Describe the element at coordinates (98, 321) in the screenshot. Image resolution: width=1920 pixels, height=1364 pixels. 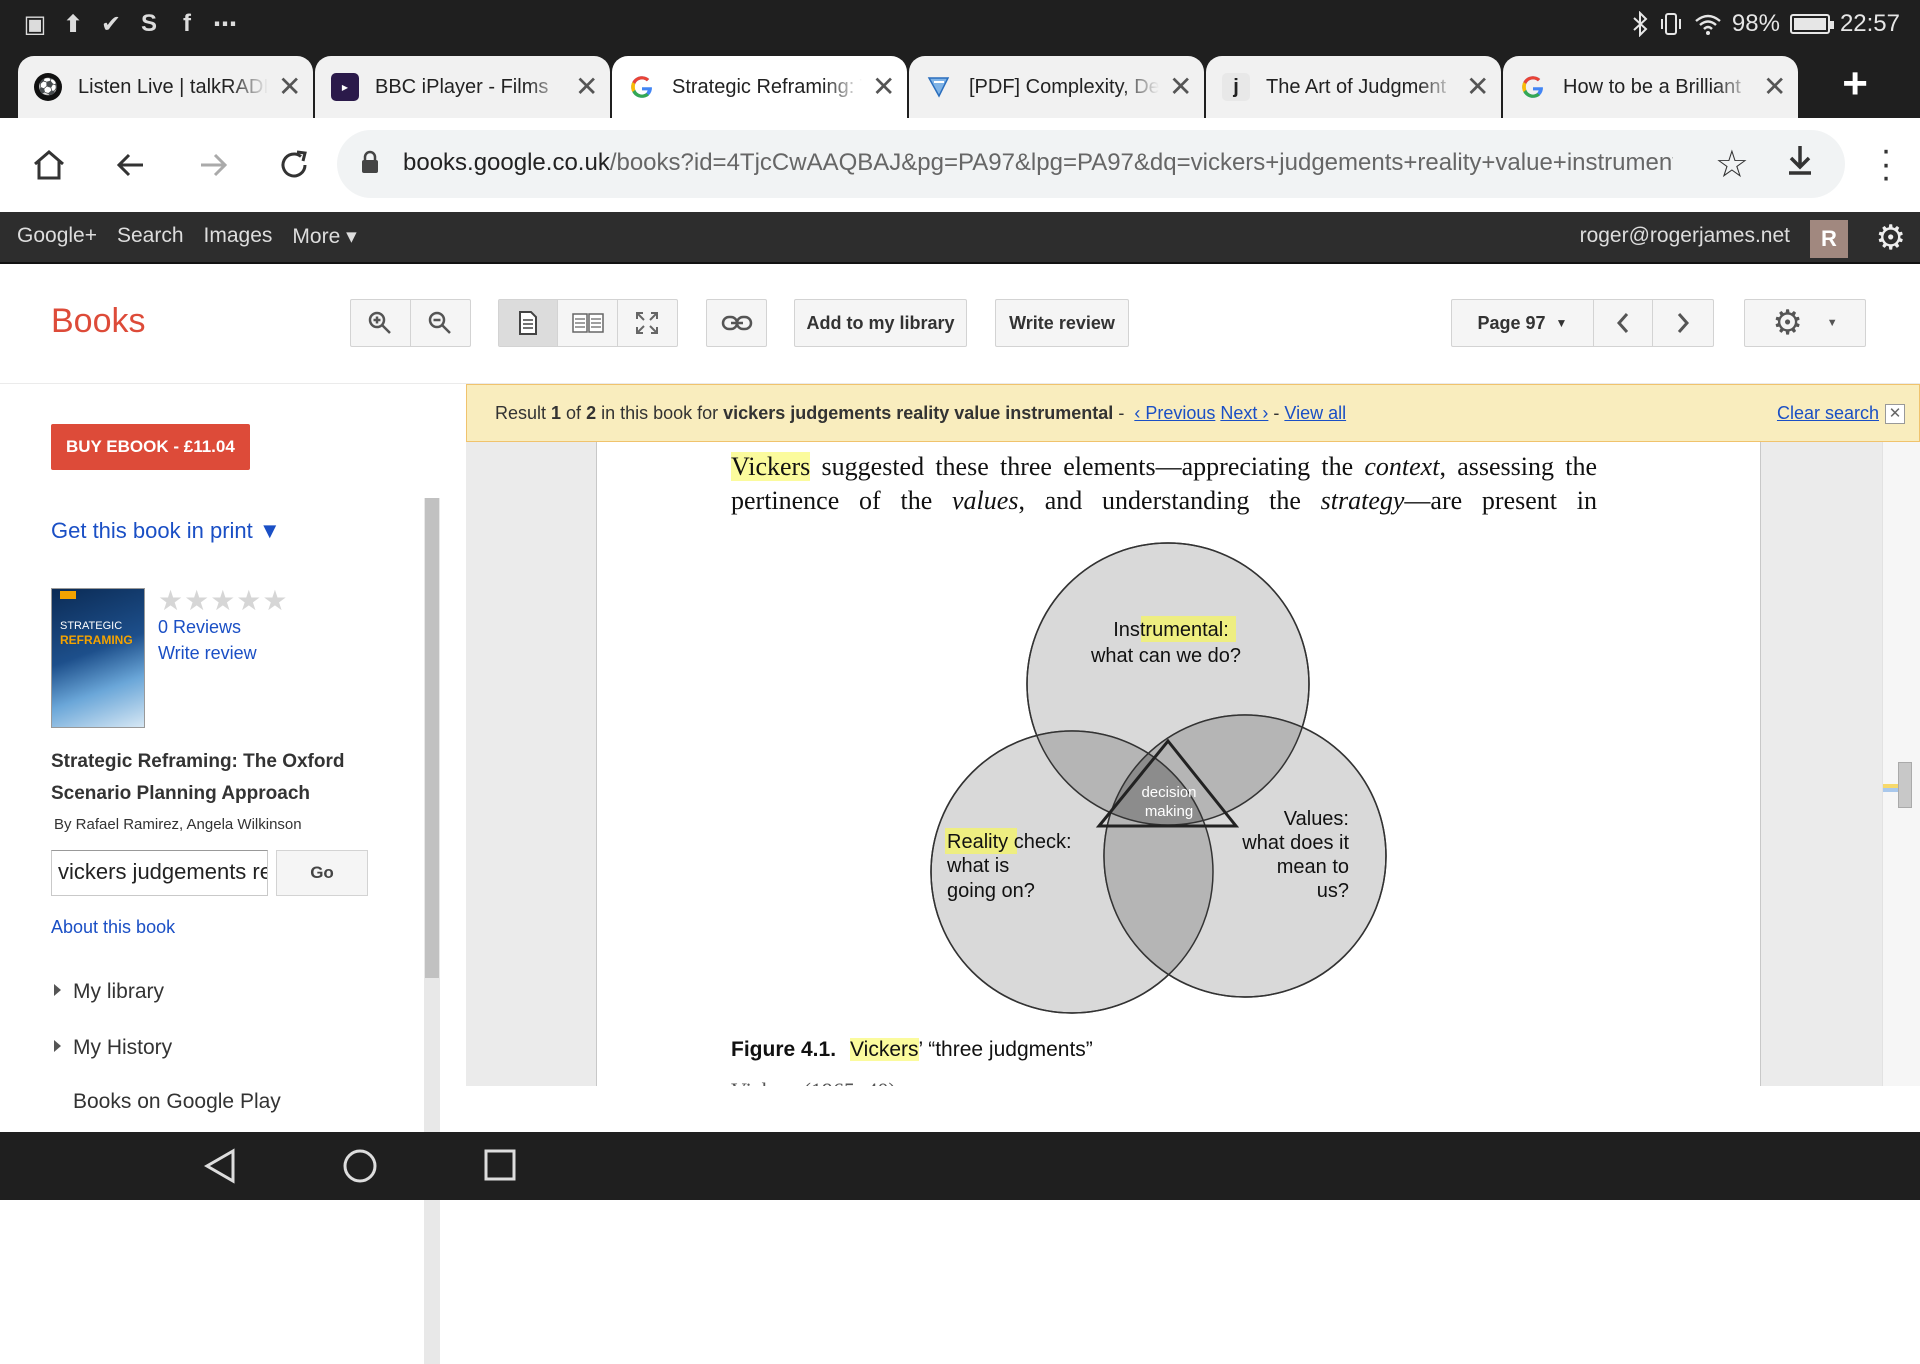
I see `books-logo: Books` at that location.